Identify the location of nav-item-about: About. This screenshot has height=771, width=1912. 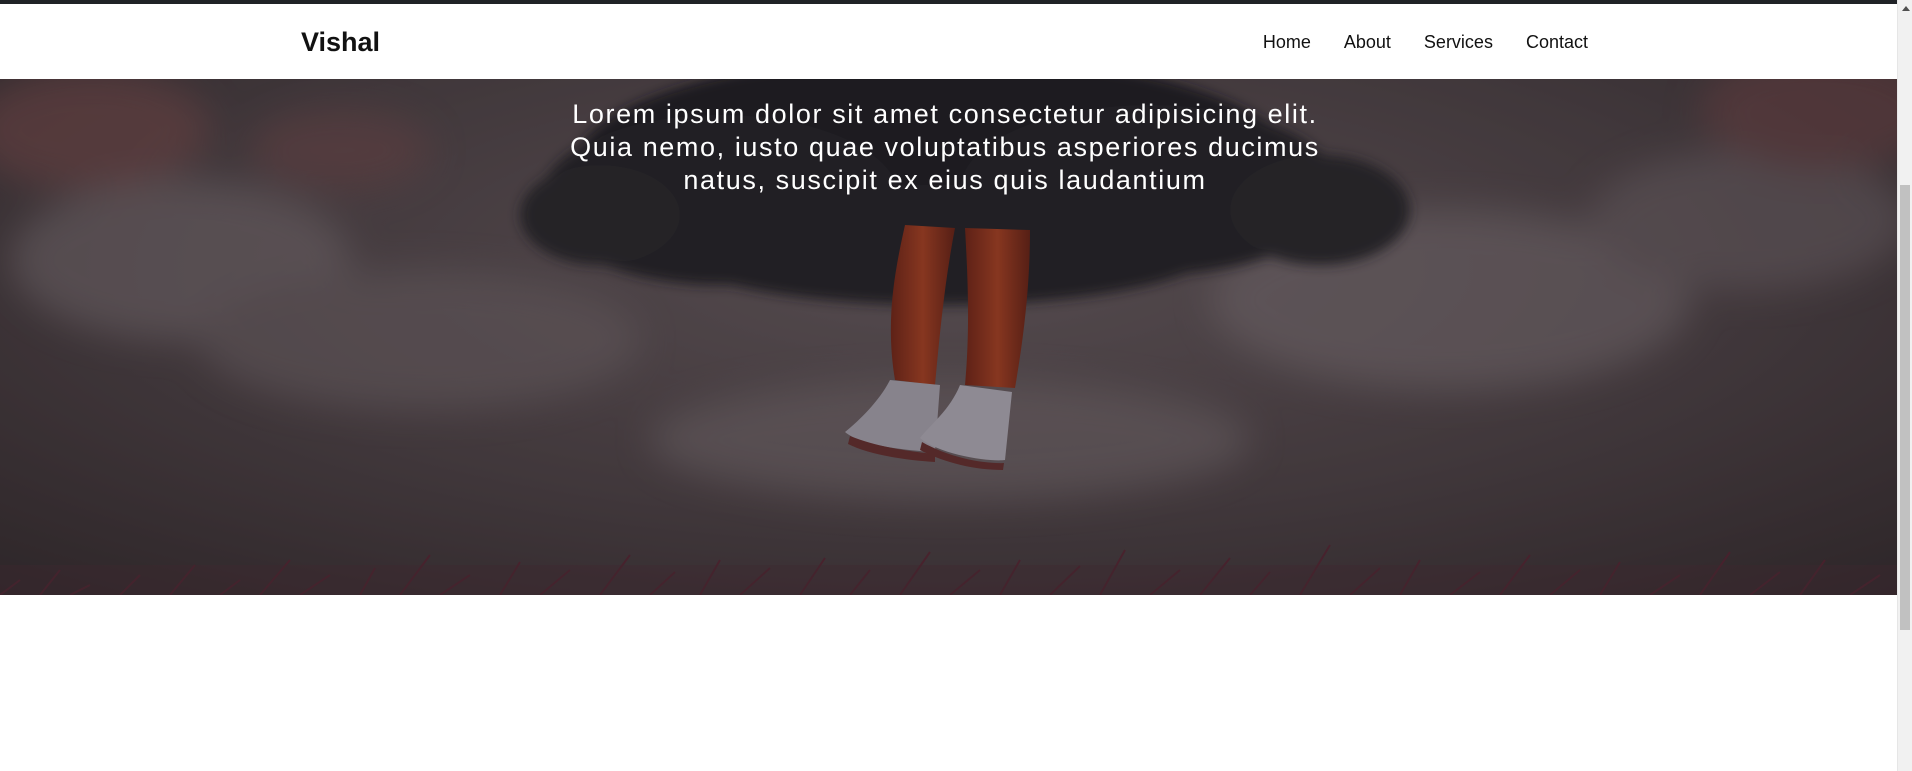
(1367, 42).